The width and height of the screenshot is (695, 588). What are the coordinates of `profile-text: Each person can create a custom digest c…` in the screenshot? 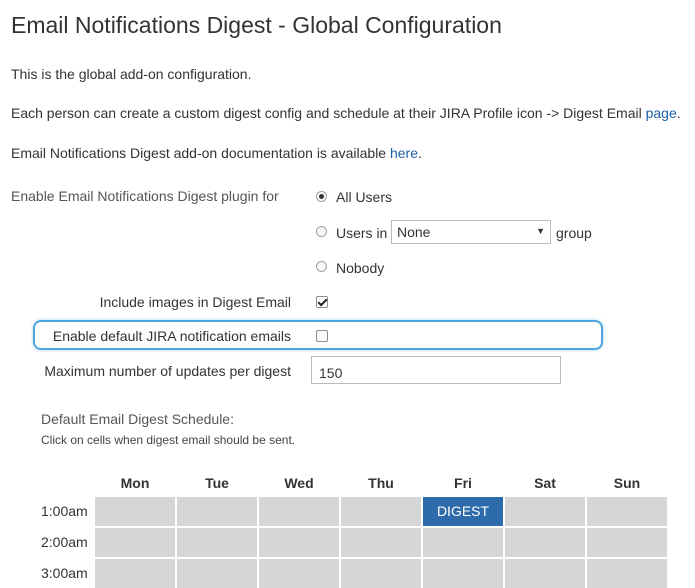 It's located at (346, 113).